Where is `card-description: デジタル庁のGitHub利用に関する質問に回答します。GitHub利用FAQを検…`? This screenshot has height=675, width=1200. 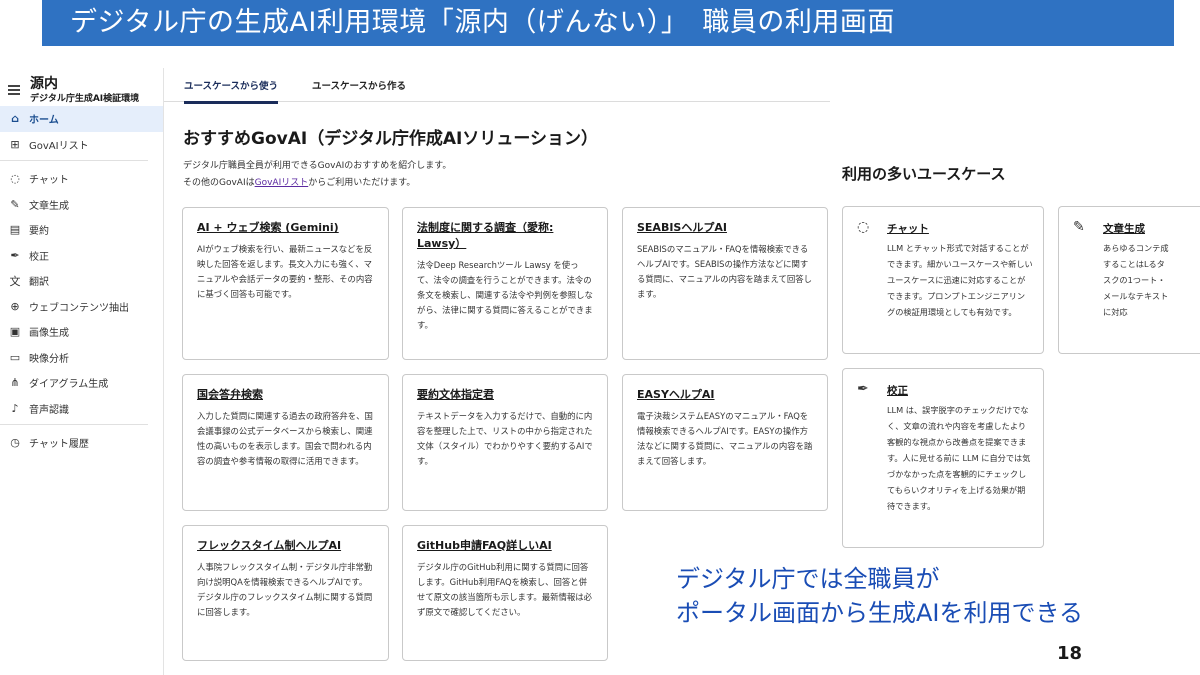 card-description: デジタル庁のGitHub利用に関する質問に回答します。GitHub利用FAQを検… is located at coordinates (505, 589).